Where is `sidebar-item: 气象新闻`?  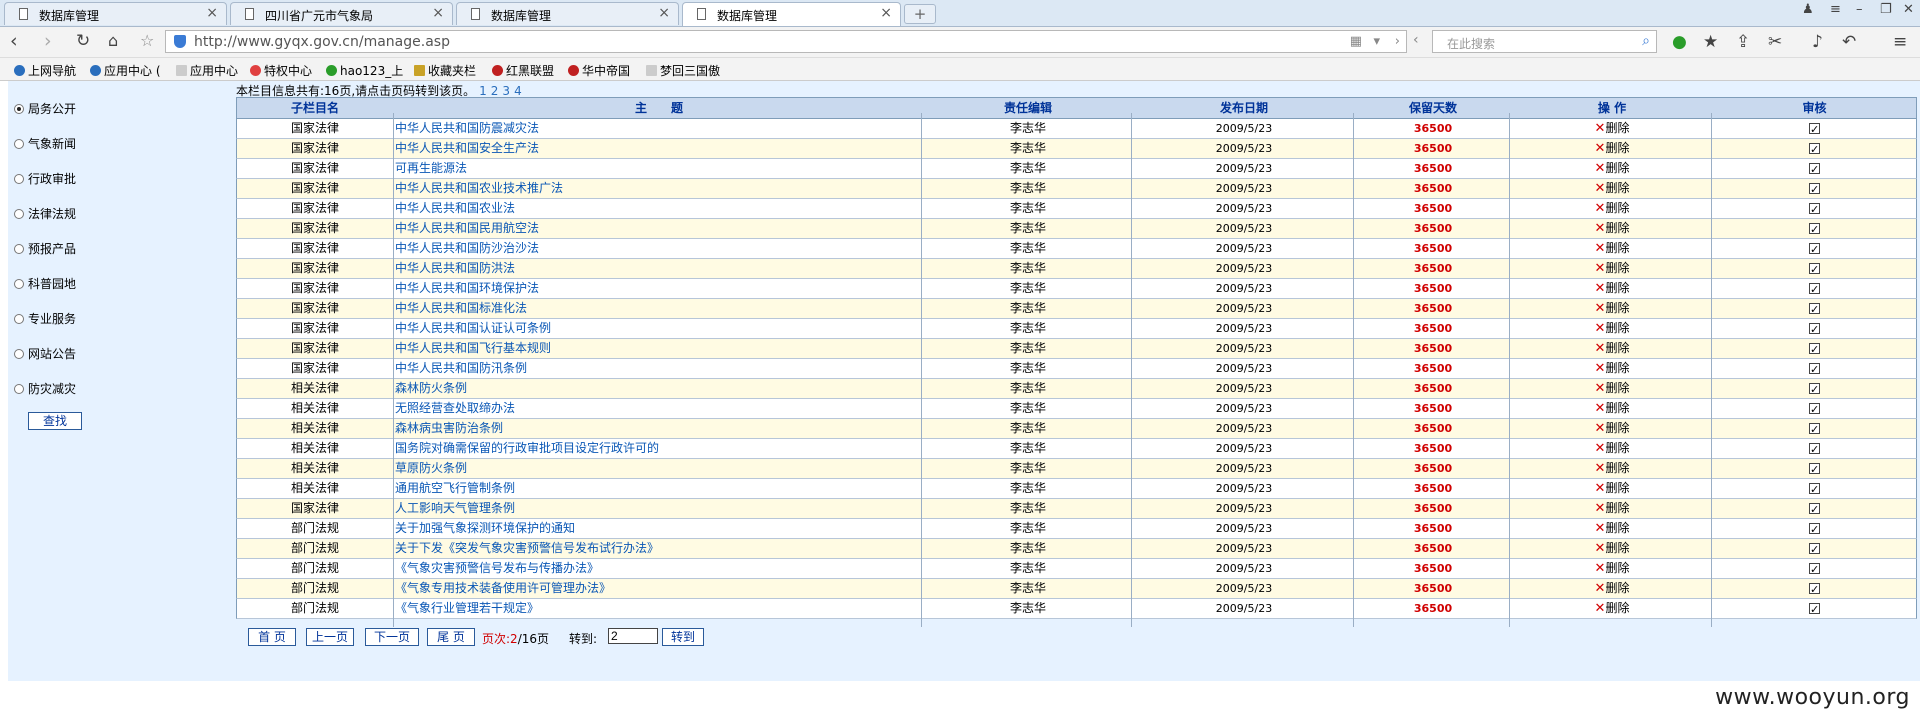 sidebar-item: 气象新闻 is located at coordinates (45, 144).